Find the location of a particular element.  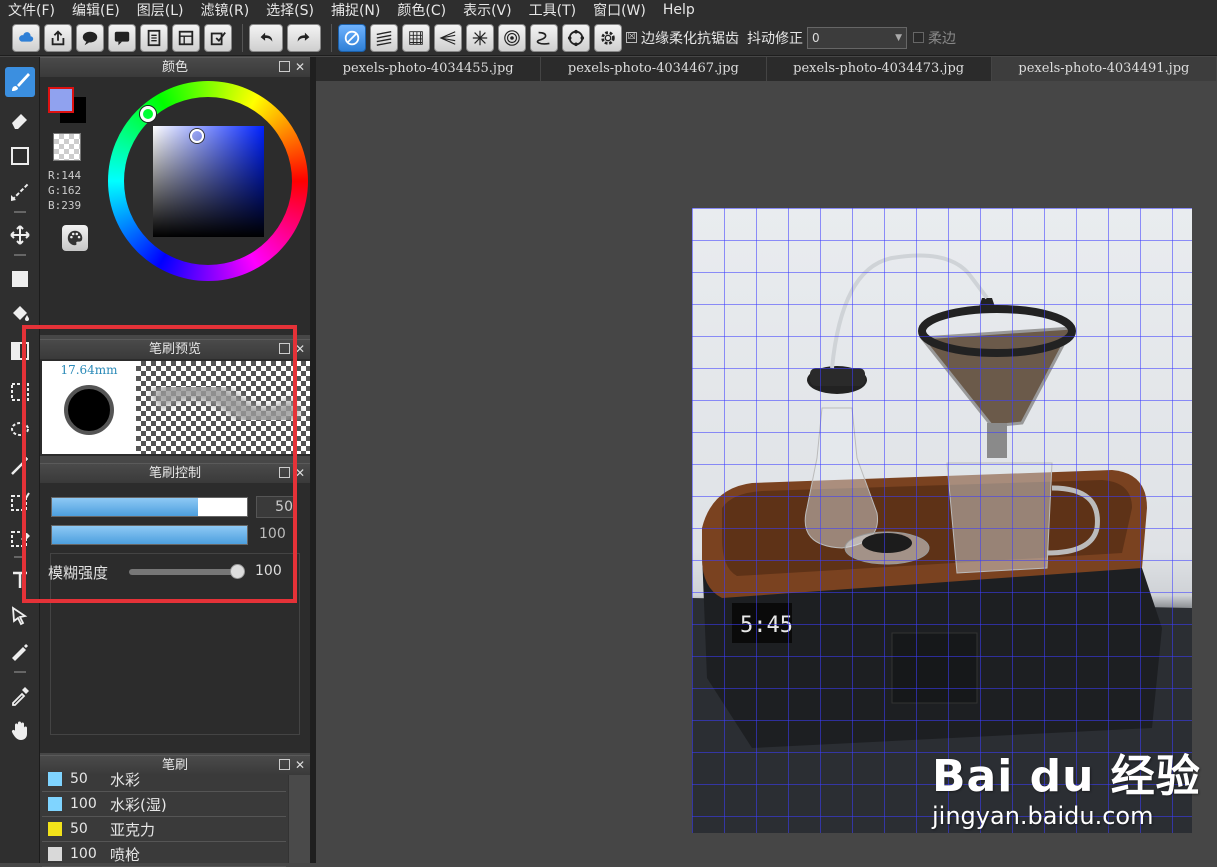

brush-list-panel: 50 水彩 100 水彩(湿) 50 亚克力 100 喷枪 is located at coordinates (175, 819).